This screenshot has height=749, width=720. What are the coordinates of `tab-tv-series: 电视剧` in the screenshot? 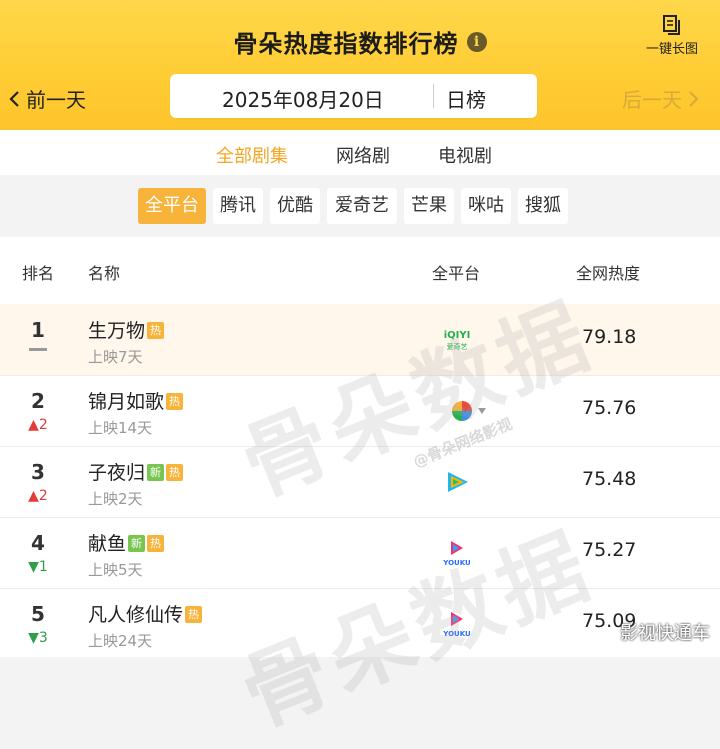 It's located at (465, 155).